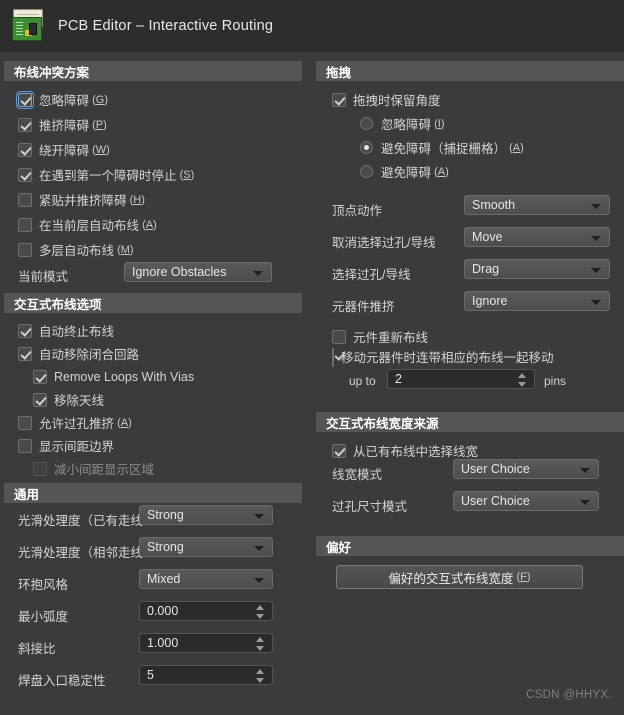 The height and width of the screenshot is (715, 624). What do you see at coordinates (43, 617) in the screenshot?
I see `label-min-arc: 最小弧度` at bounding box center [43, 617].